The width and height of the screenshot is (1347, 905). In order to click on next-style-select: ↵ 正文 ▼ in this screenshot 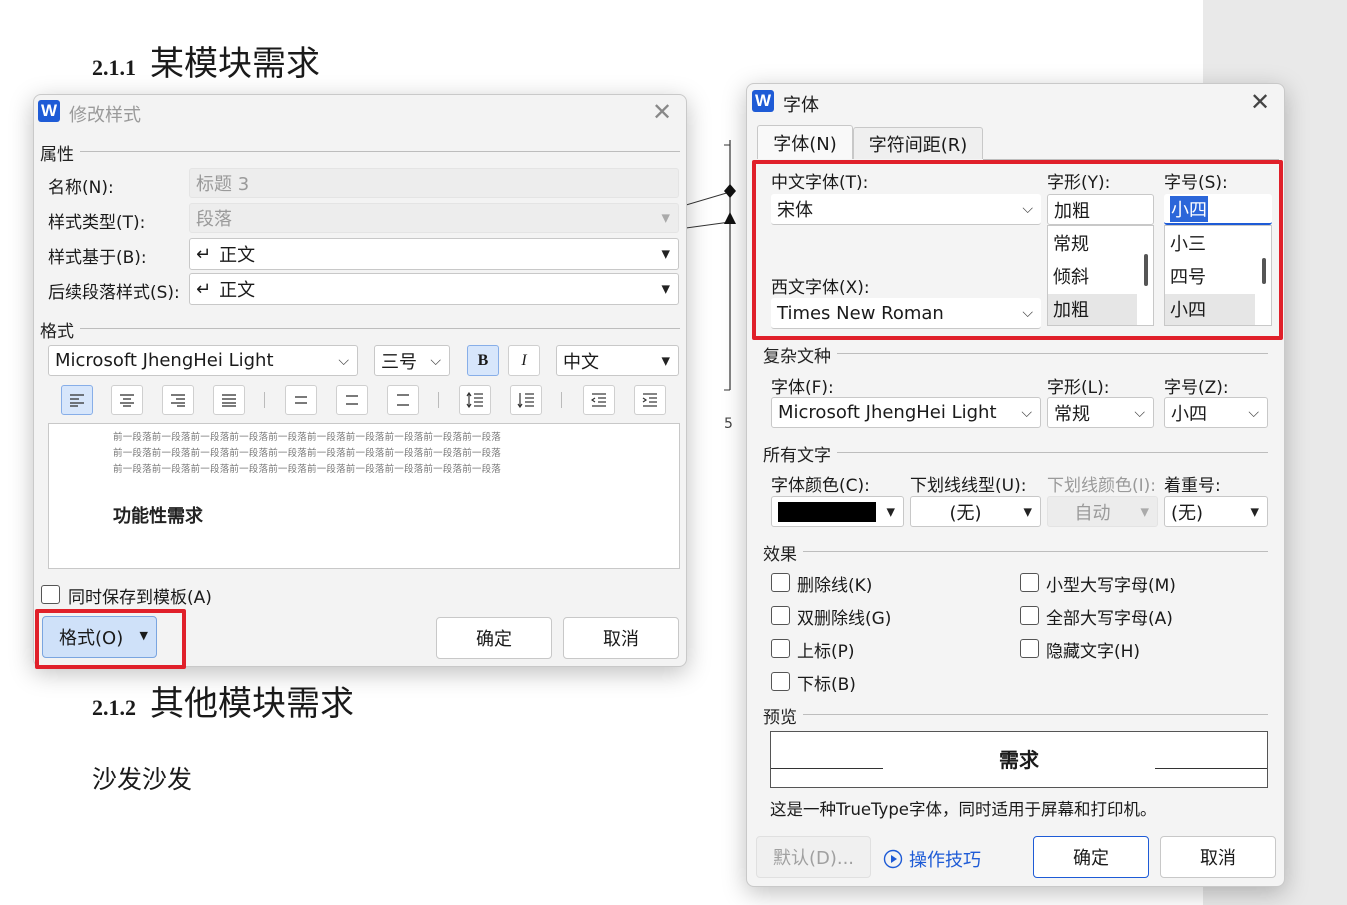, I will do `click(434, 289)`.